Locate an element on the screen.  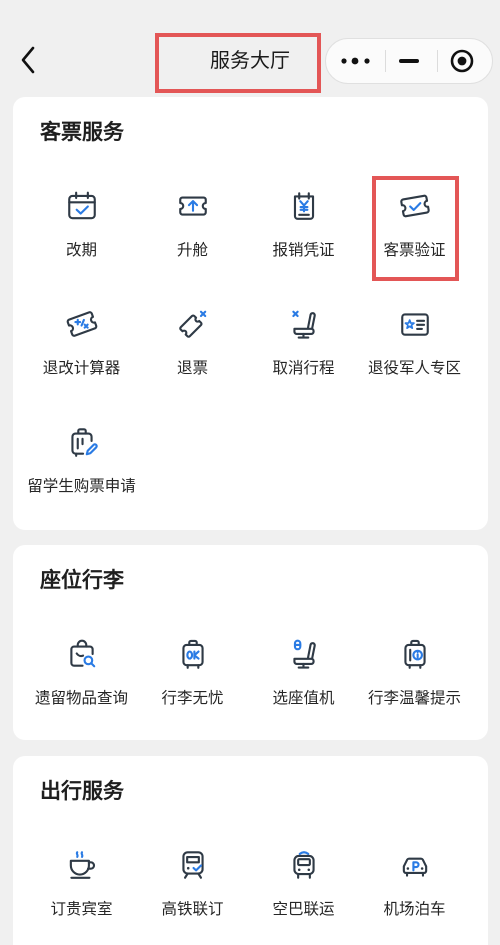
service-item-luggage-worry-free: 行李无忧 is located at coordinates (192, 673).